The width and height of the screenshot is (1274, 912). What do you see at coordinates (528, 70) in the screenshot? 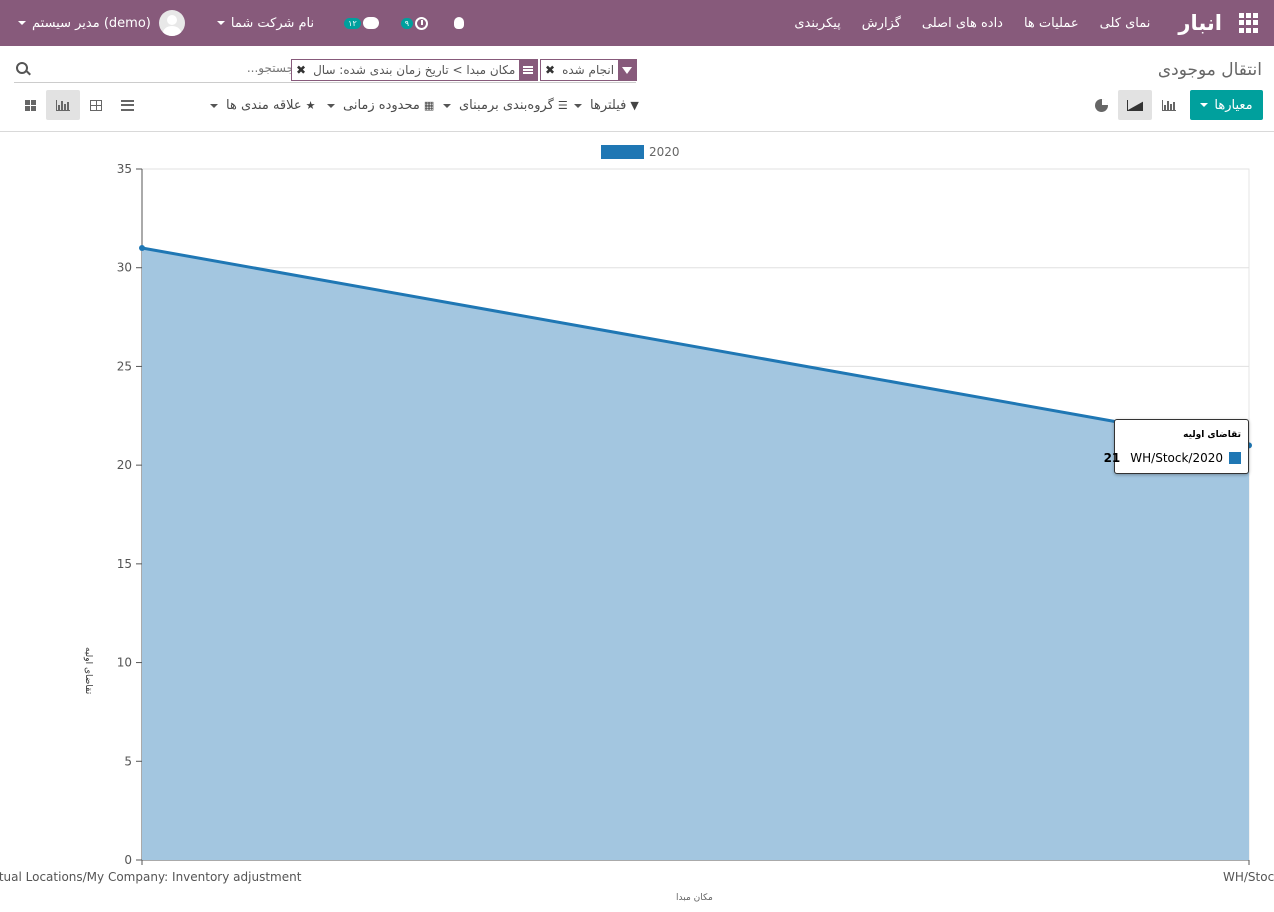
I see `group-by-icon` at bounding box center [528, 70].